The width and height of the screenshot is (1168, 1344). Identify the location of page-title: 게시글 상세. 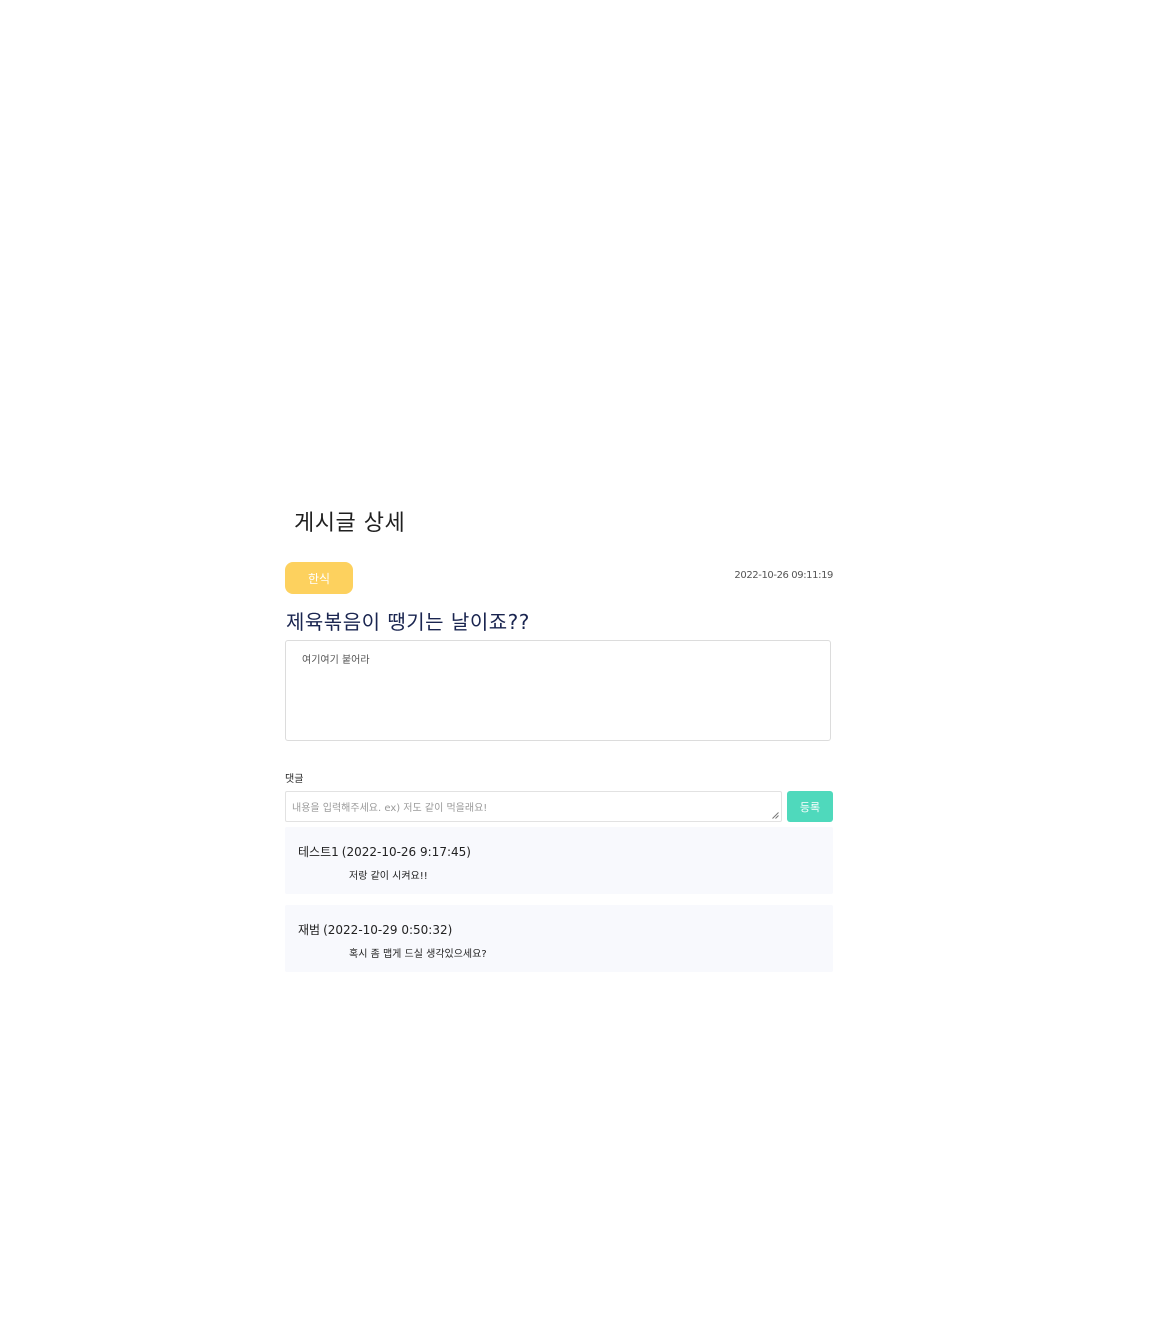
(350, 523).